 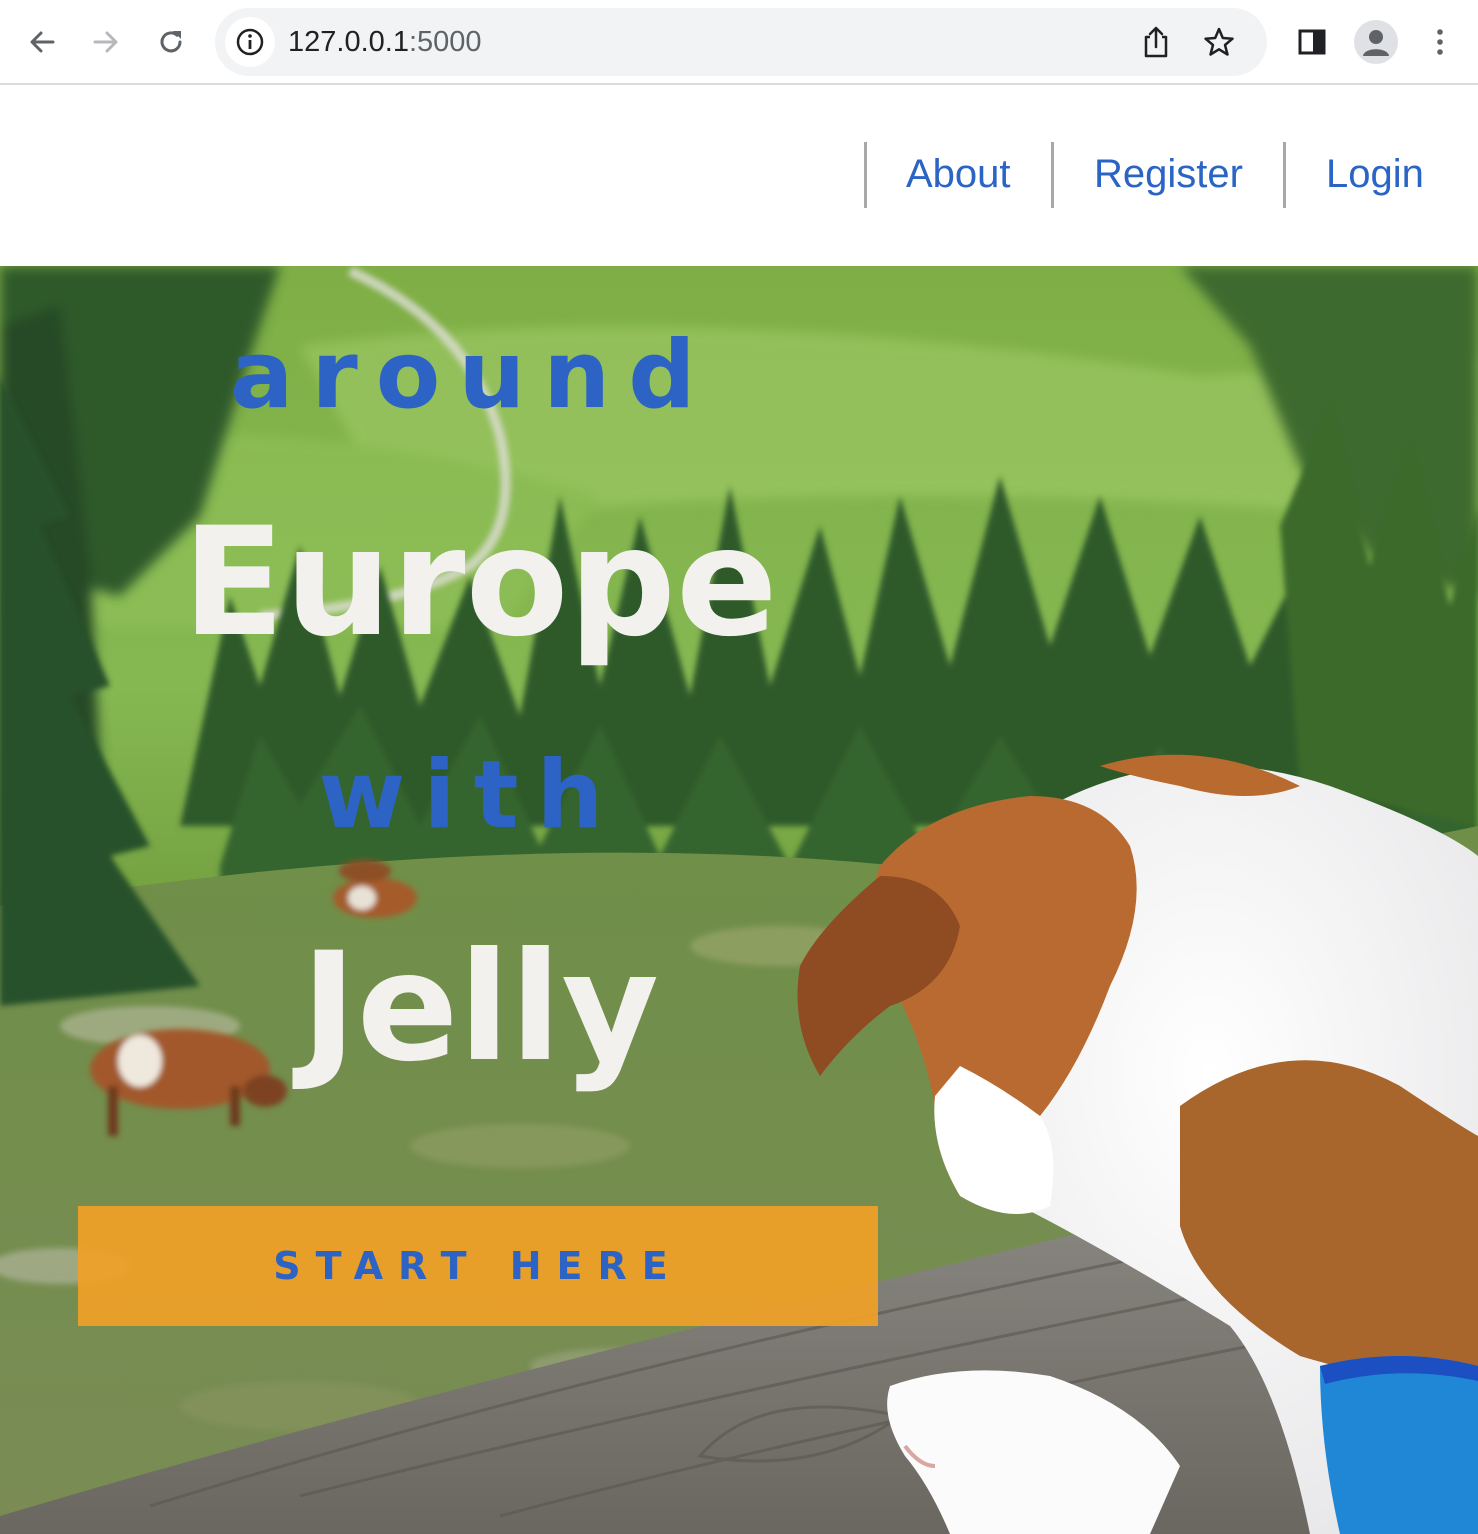 I want to click on site-info-button, so click(x=250, y=42).